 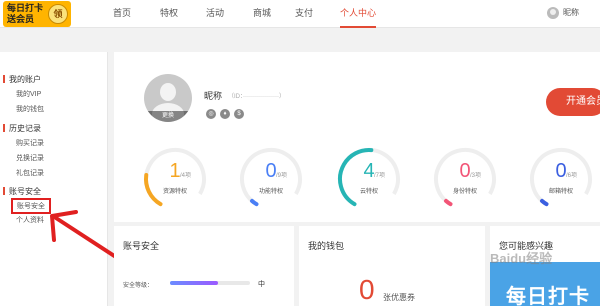 I want to click on wallet-coupon-label: 张优惠券, so click(x=399, y=297).